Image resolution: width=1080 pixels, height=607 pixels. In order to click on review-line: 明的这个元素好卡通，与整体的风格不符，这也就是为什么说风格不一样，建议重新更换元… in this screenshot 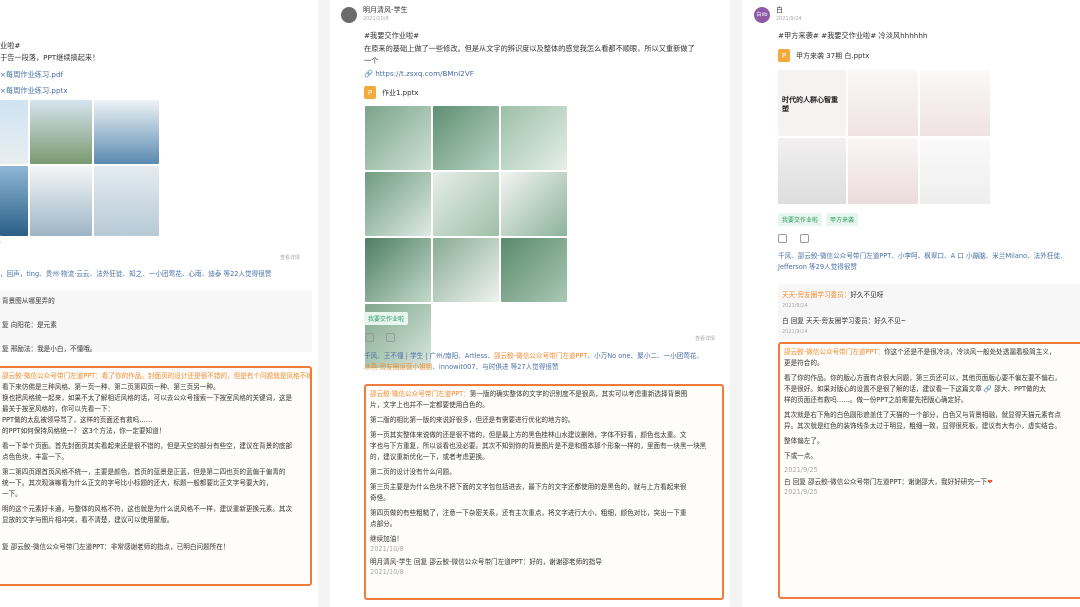, I will do `click(147, 509)`.